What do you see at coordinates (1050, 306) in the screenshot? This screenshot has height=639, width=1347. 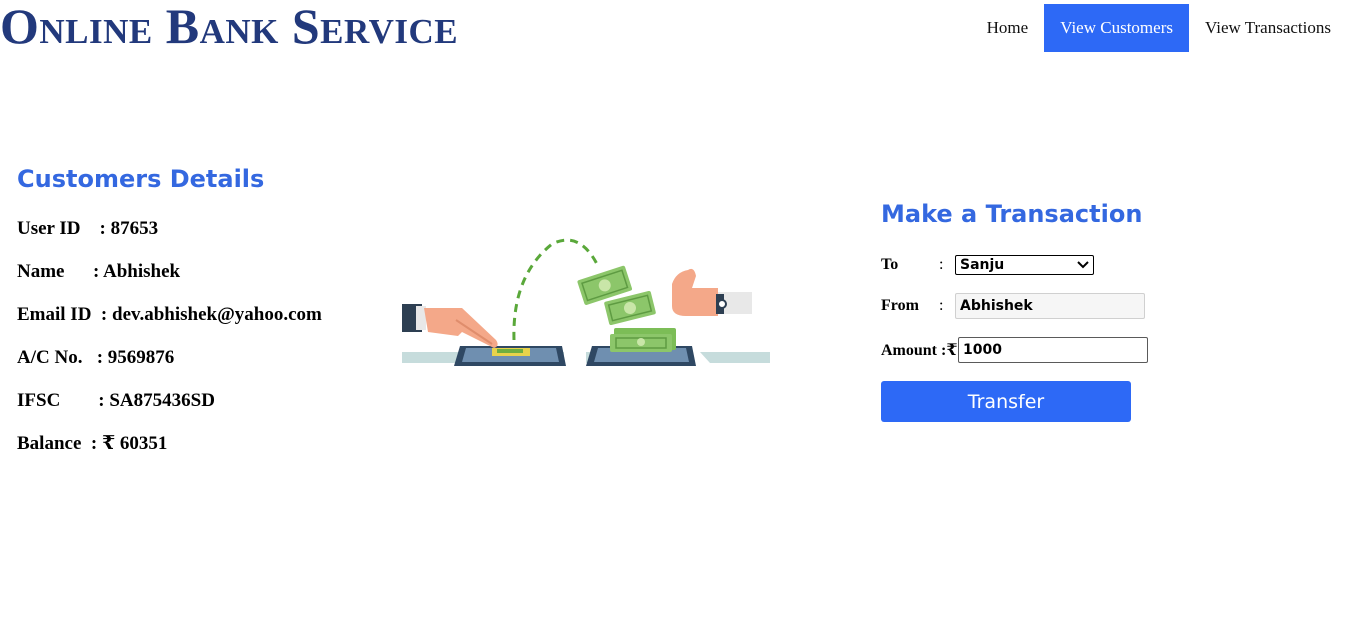 I see `from-readonly-field: Abhishek` at bounding box center [1050, 306].